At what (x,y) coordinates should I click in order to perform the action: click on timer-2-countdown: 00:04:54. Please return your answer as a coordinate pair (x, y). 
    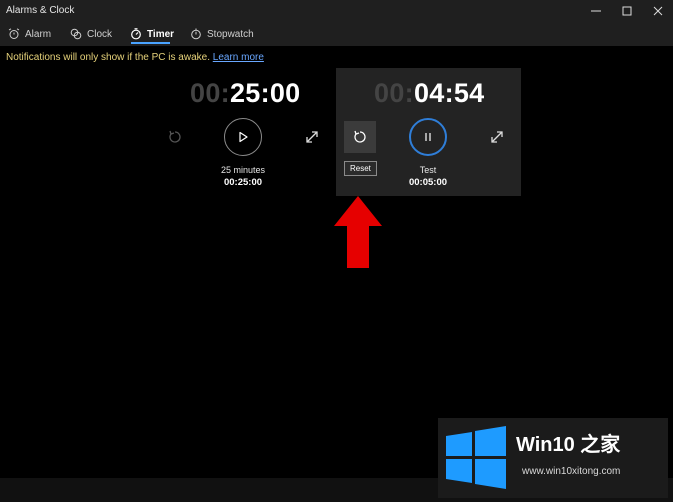
    Looking at the image, I should click on (429, 93).